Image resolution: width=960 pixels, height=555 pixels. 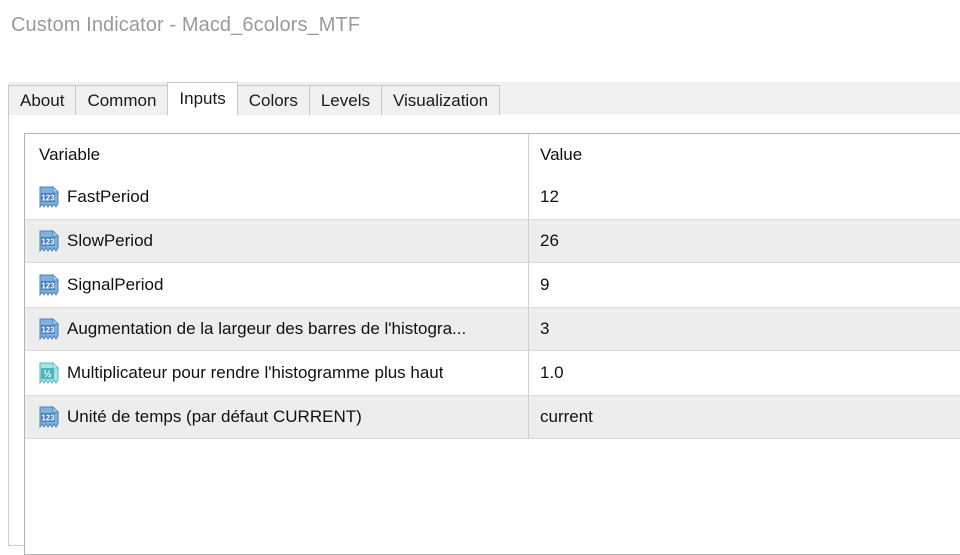 I want to click on value-cell: 12, so click(x=744, y=197).